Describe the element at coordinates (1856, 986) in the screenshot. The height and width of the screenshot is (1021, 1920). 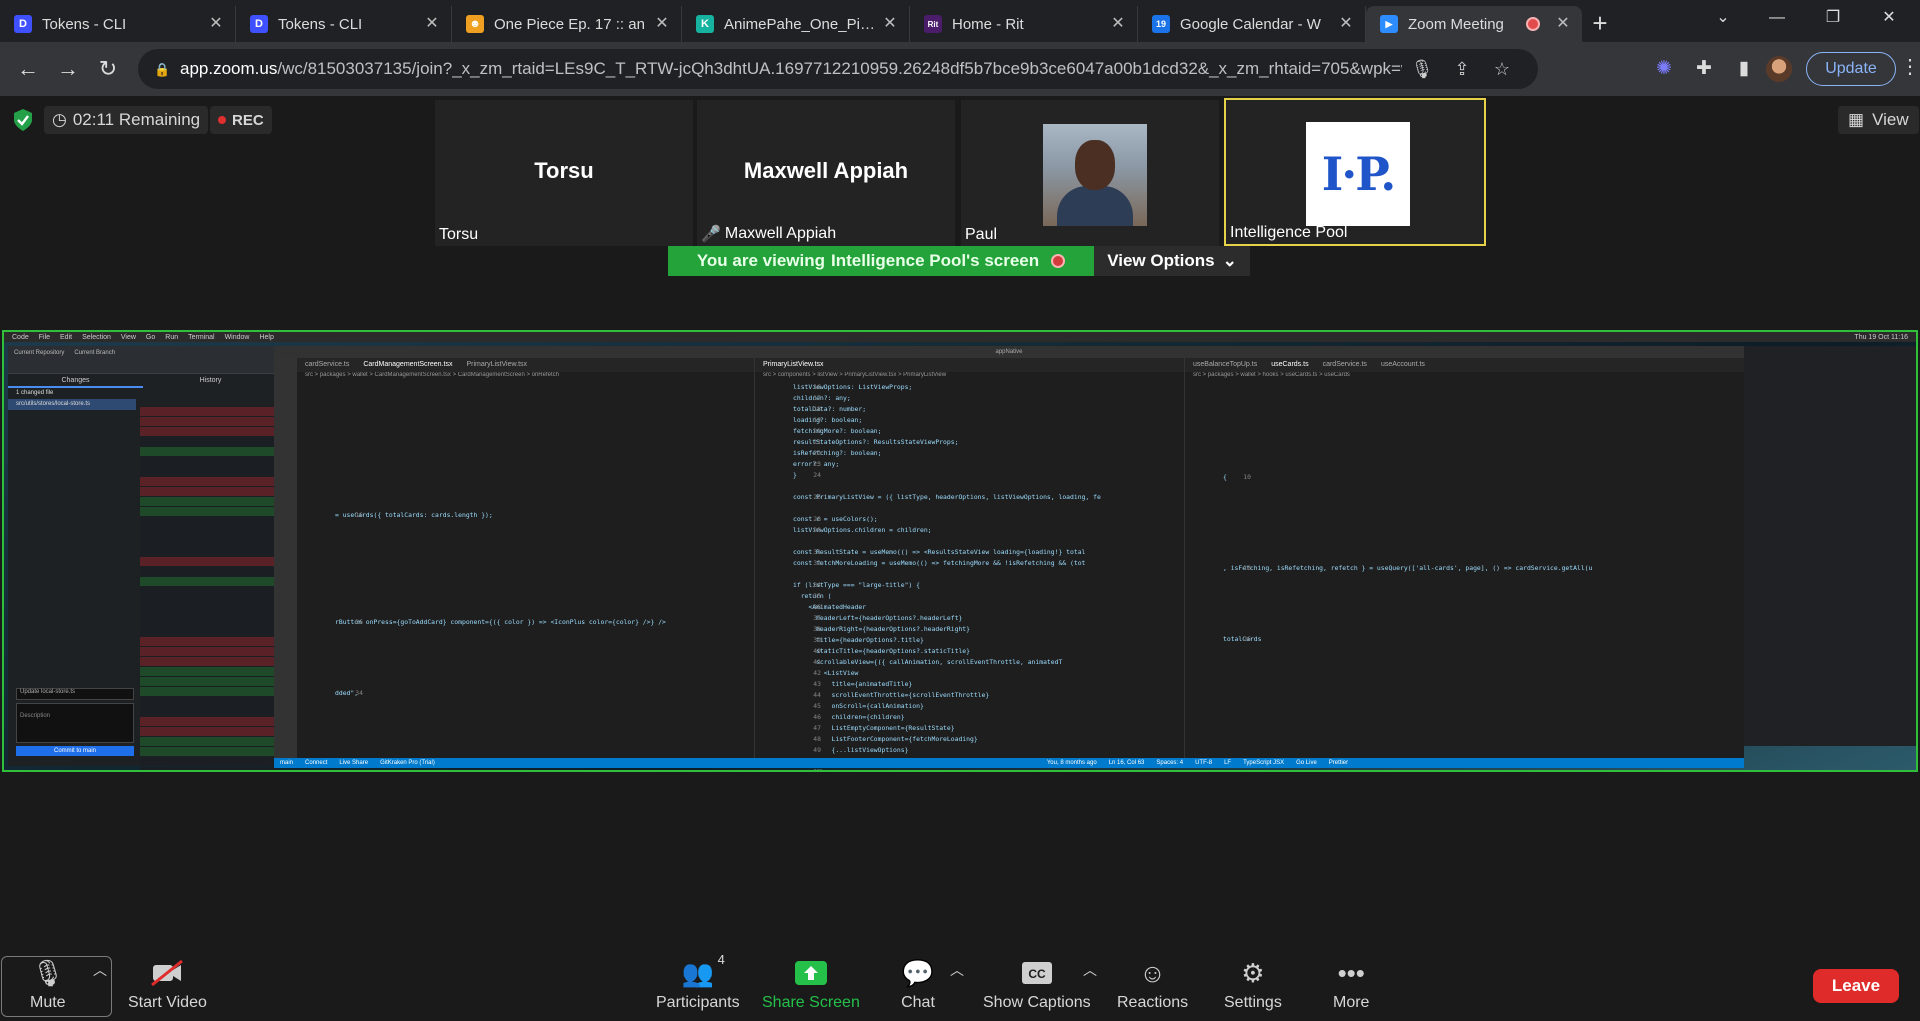
I see `leave-button: Leave` at that location.